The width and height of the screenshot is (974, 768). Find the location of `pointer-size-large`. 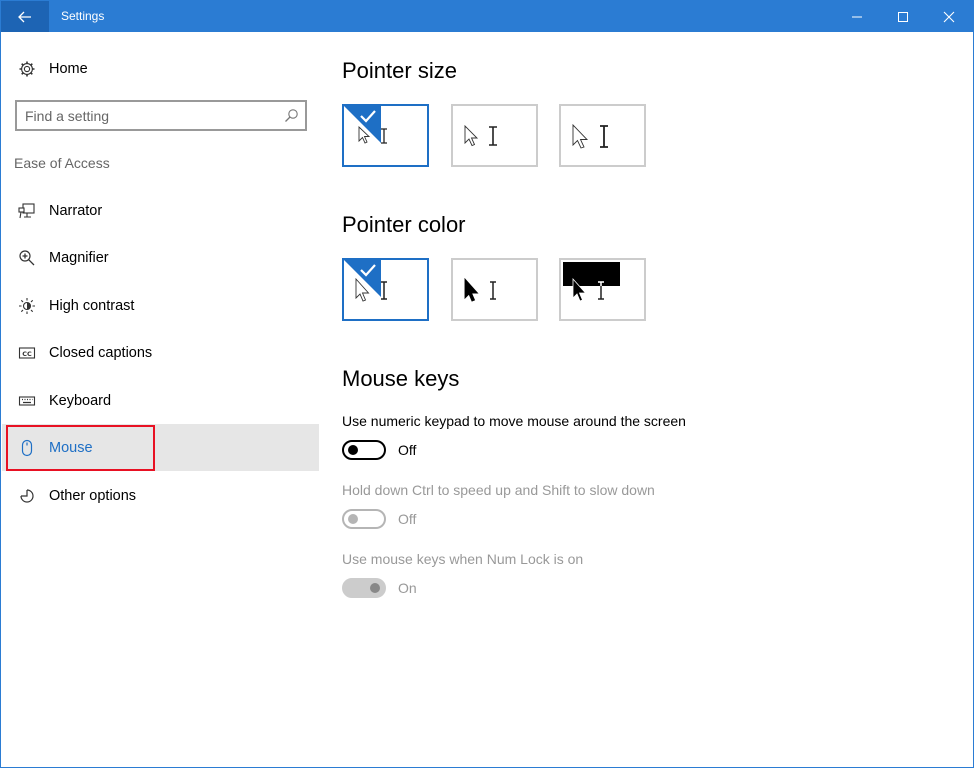

pointer-size-large is located at coordinates (602, 135).